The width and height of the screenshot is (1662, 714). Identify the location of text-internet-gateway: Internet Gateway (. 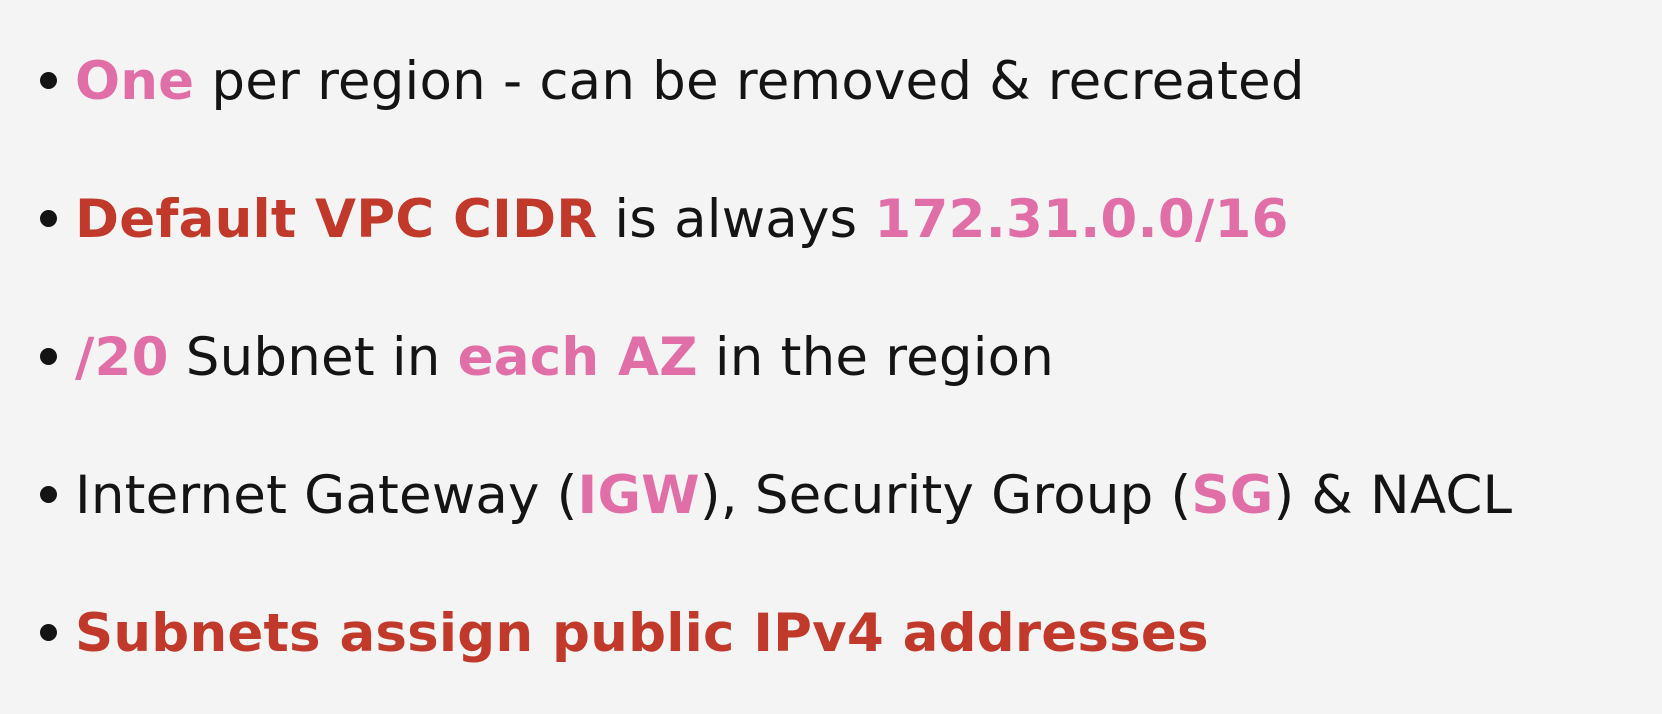
(326, 495).